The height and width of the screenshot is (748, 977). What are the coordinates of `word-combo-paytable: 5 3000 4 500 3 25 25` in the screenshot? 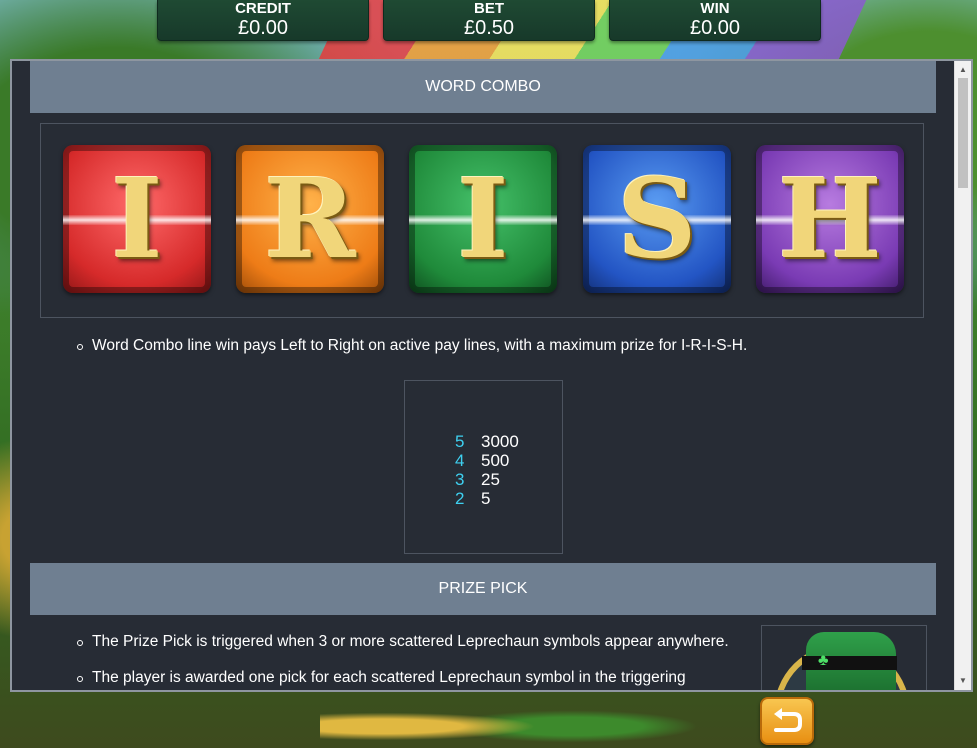 It's located at (483, 467).